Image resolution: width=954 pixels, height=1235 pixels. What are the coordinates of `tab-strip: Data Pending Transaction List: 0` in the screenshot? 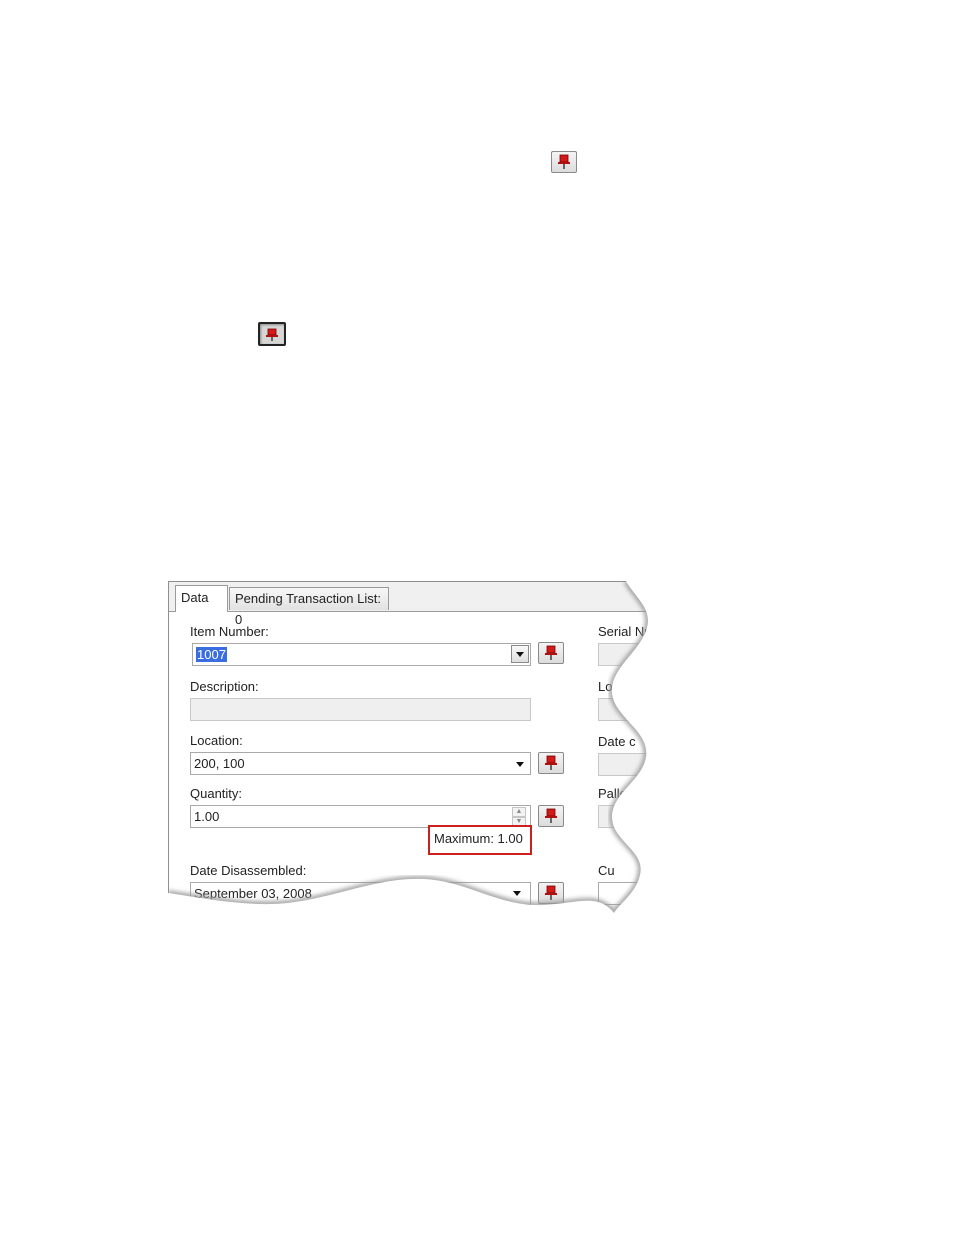 It's located at (413, 604).